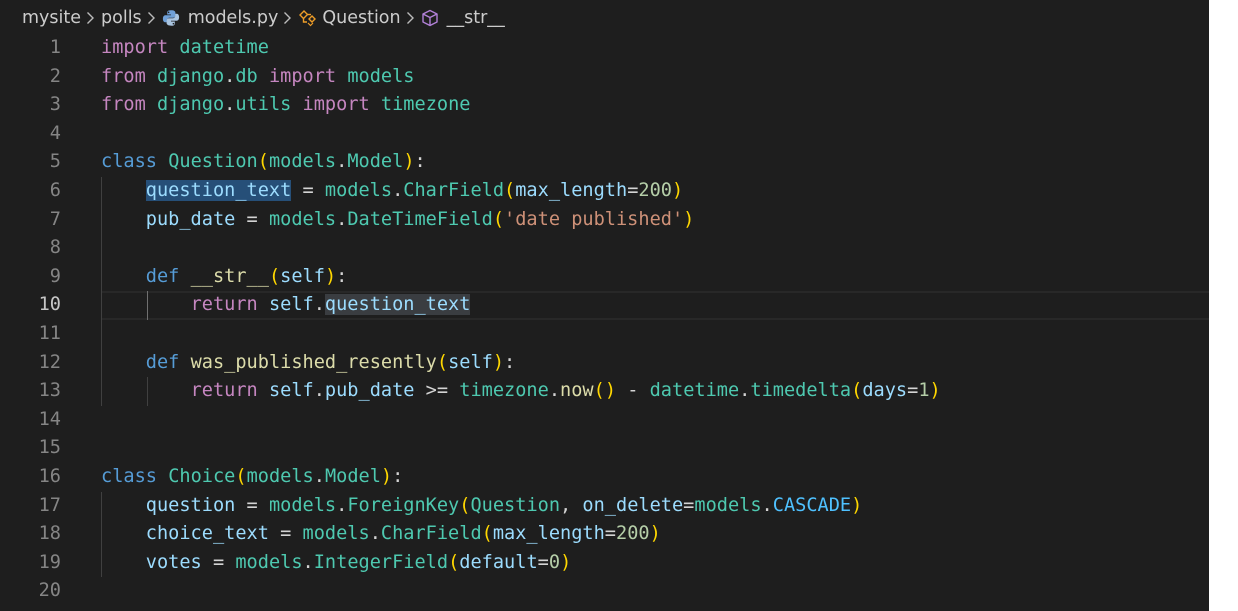 The width and height of the screenshot is (1238, 611). What do you see at coordinates (437, 391) in the screenshot?
I see `code-token: >=` at bounding box center [437, 391].